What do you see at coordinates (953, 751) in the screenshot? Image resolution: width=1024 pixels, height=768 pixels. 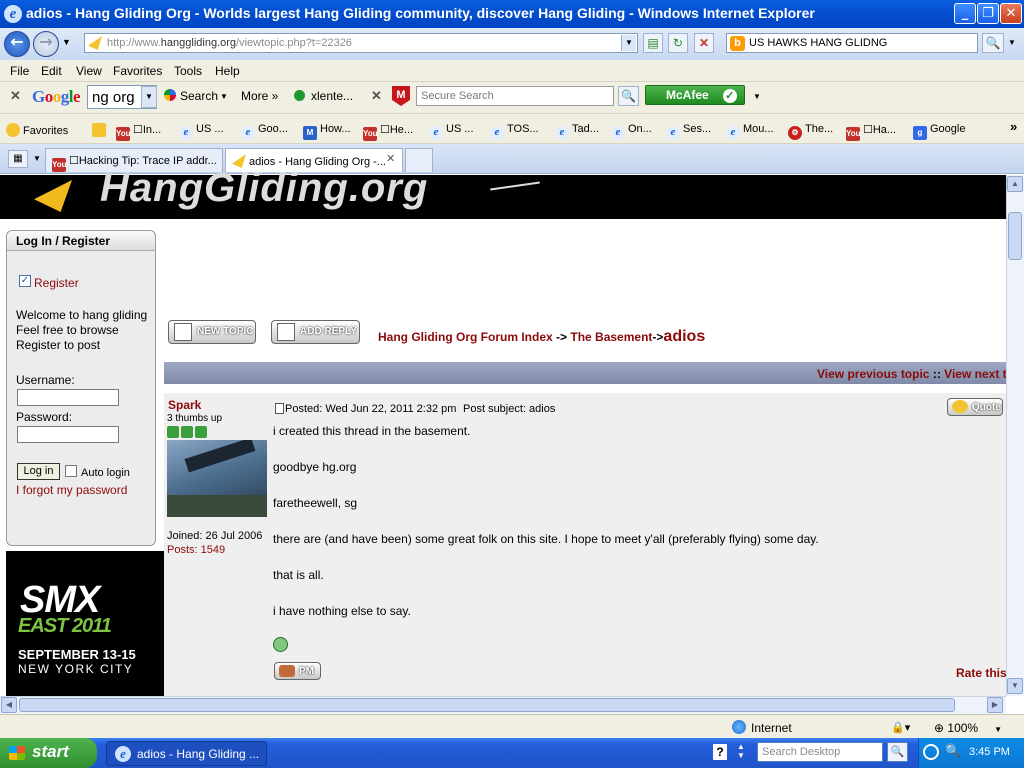 I see `network-icon: 🔍` at bounding box center [953, 751].